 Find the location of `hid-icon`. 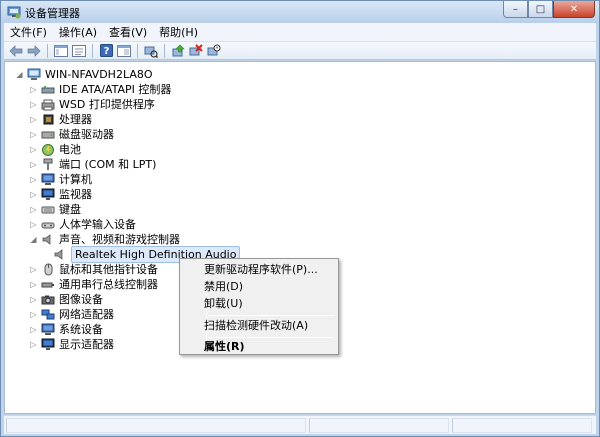

hid-icon is located at coordinates (48, 224).